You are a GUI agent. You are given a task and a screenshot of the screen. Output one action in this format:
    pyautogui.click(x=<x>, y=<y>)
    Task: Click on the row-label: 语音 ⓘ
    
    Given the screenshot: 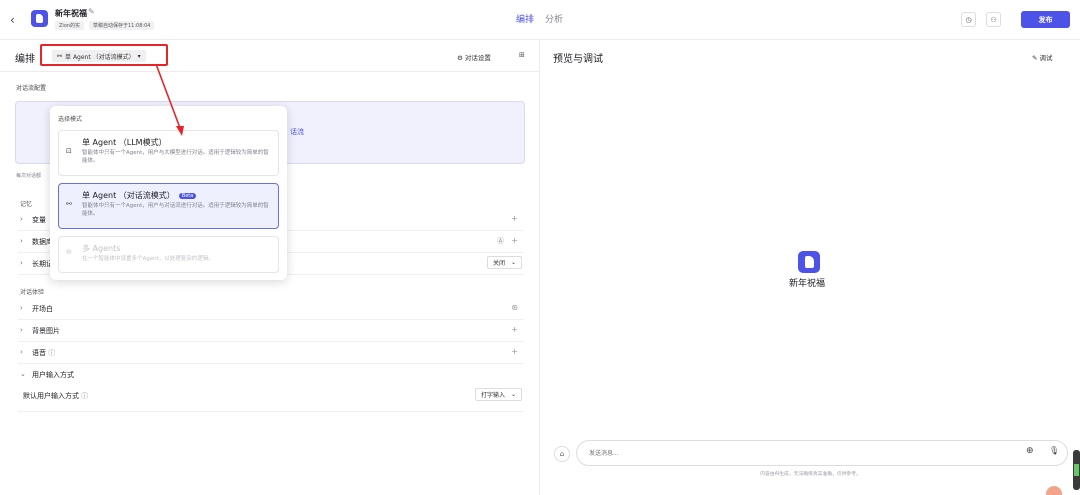 What is the action you would take?
    pyautogui.click(x=43, y=353)
    